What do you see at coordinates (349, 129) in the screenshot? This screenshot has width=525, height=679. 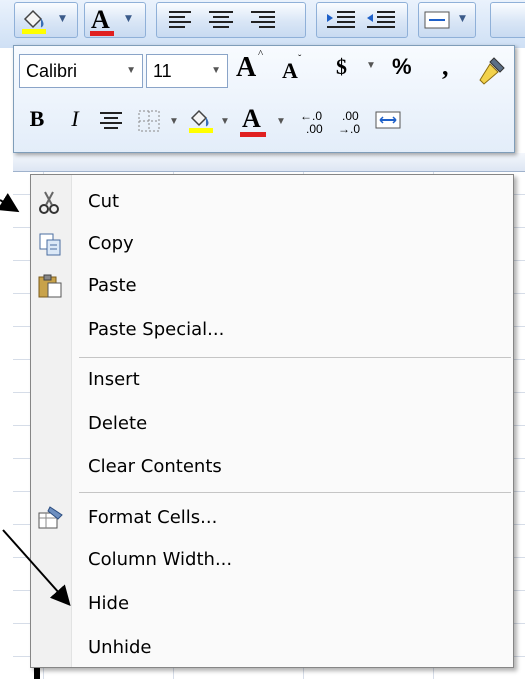 I see `svg-text: →.0` at bounding box center [349, 129].